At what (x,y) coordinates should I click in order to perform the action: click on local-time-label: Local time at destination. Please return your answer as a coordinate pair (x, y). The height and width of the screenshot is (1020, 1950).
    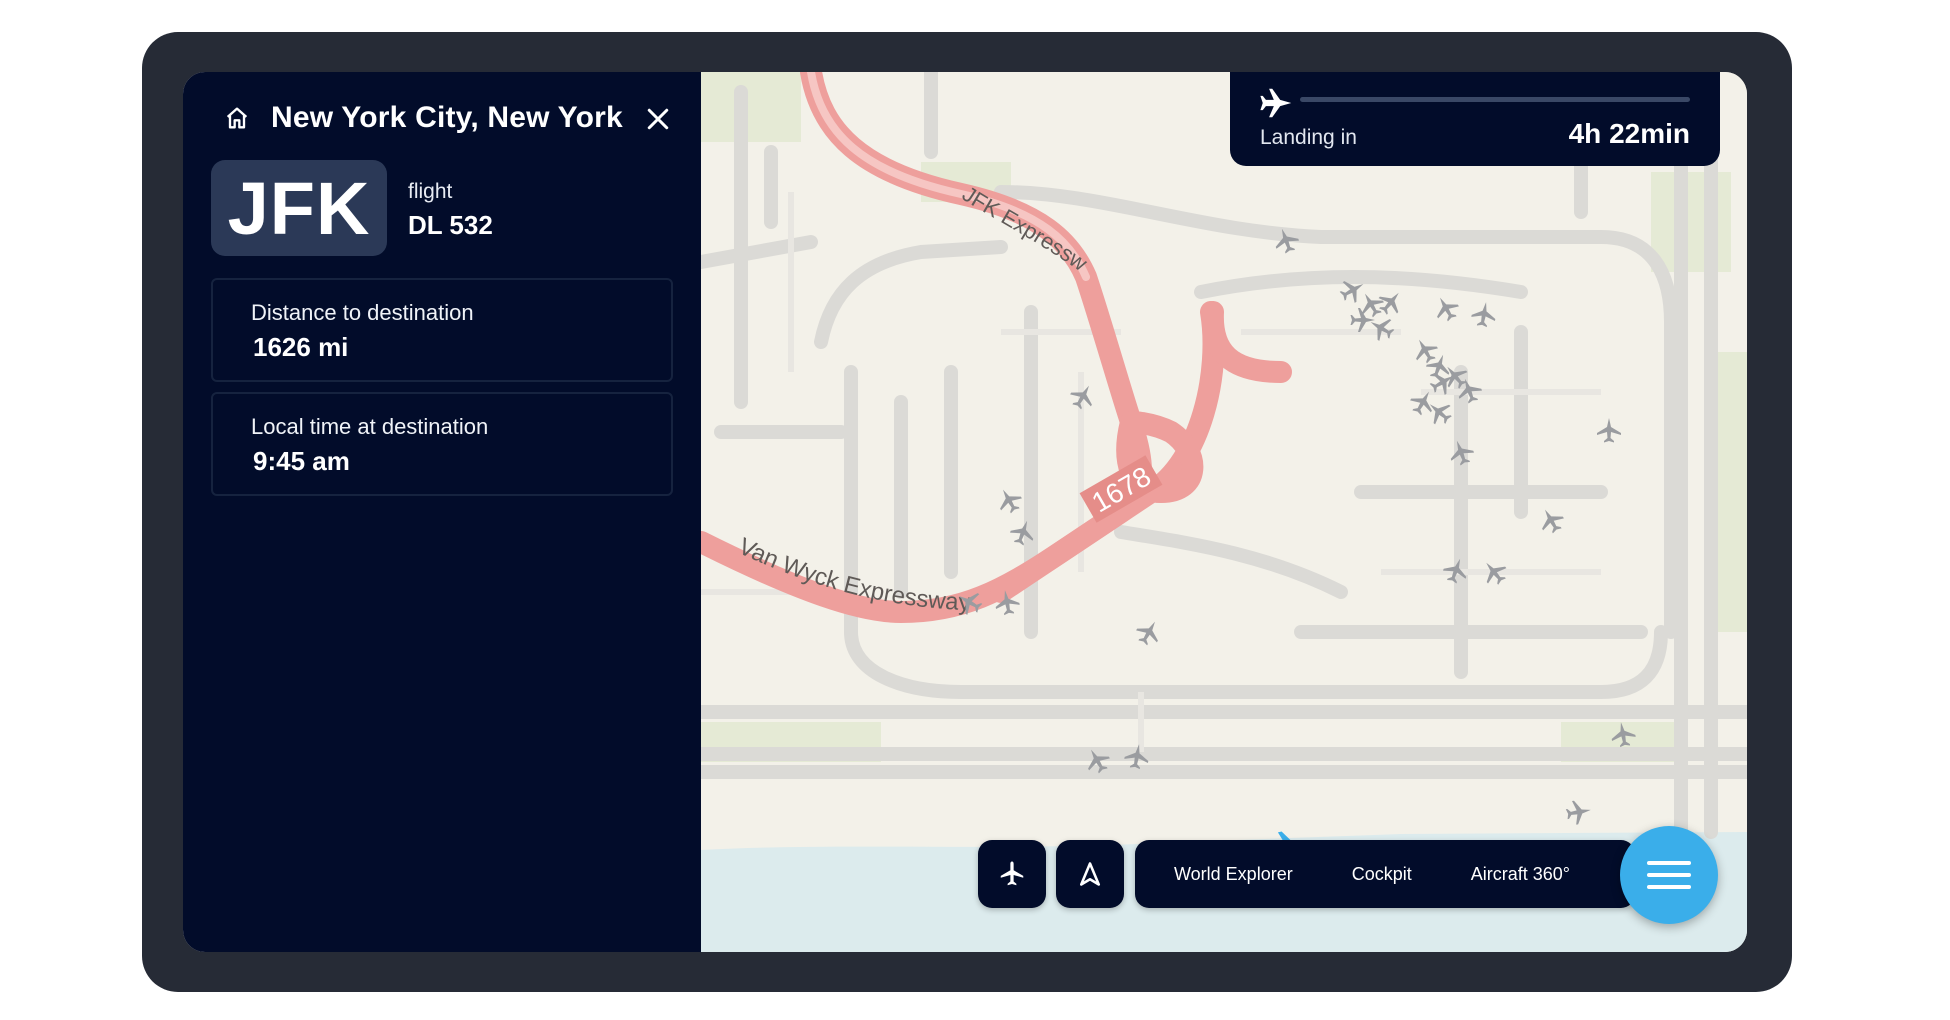
    Looking at the image, I should click on (370, 426).